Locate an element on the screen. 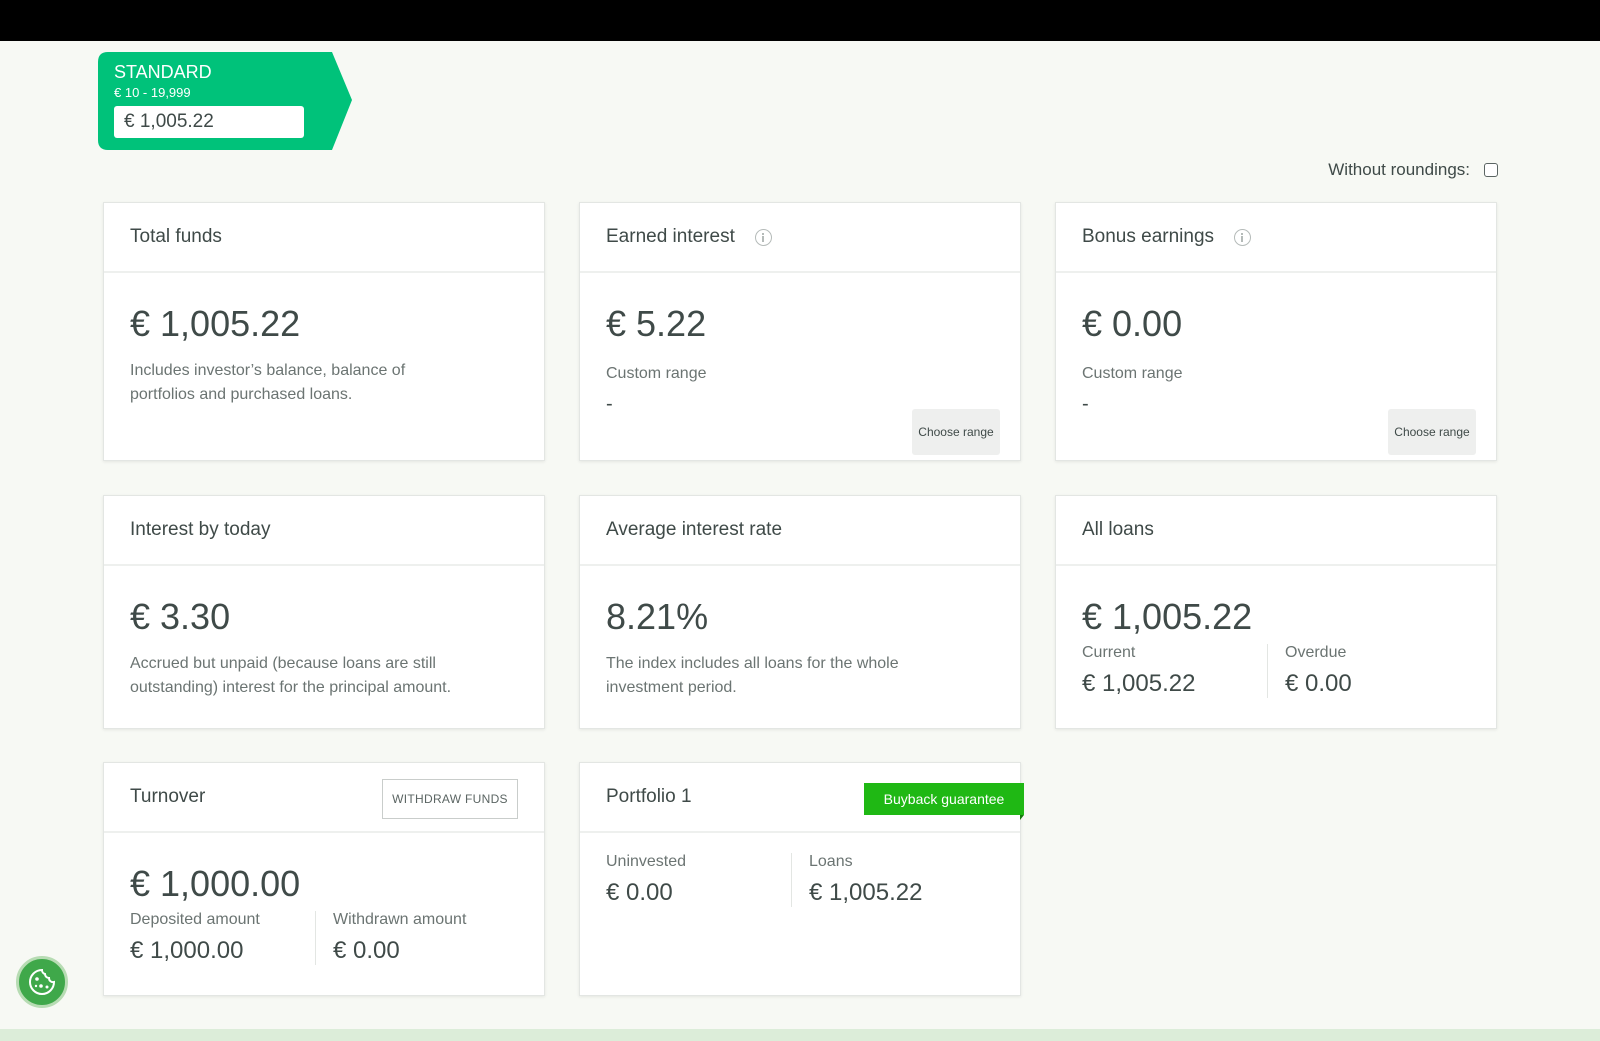 The width and height of the screenshot is (1600, 1041). card-title: Earned interest is located at coordinates (670, 236).